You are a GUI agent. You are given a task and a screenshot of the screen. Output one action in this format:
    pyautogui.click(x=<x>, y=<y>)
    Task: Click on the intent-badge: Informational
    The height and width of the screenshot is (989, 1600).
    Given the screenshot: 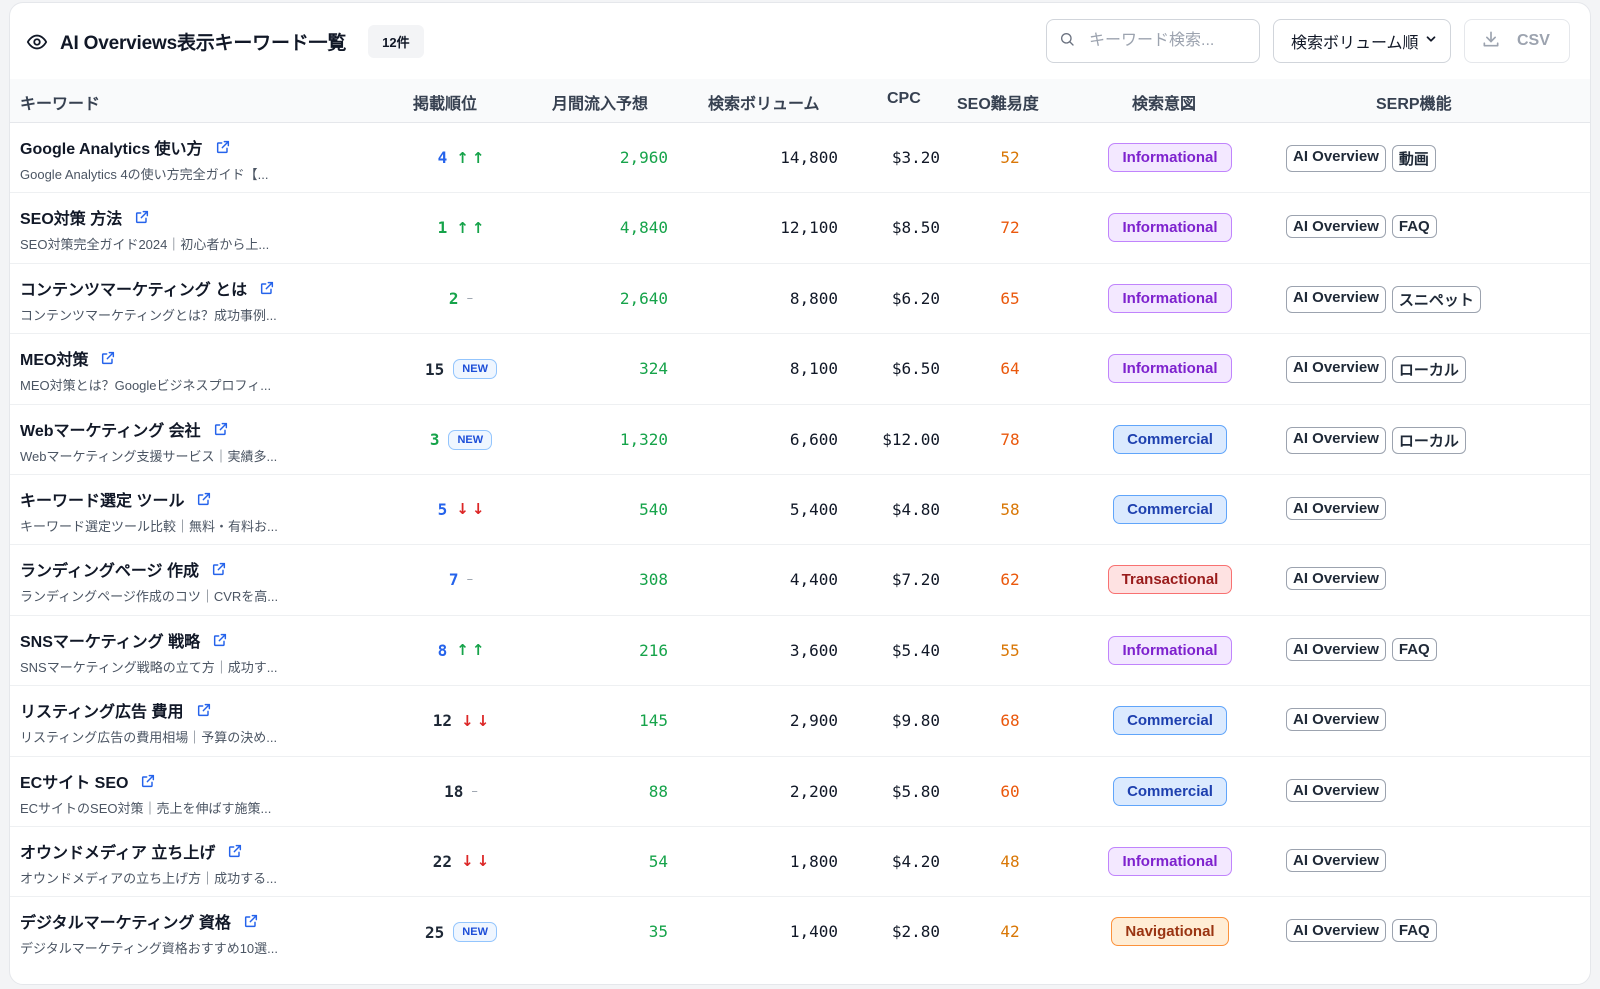 What is the action you would take?
    pyautogui.click(x=1170, y=650)
    